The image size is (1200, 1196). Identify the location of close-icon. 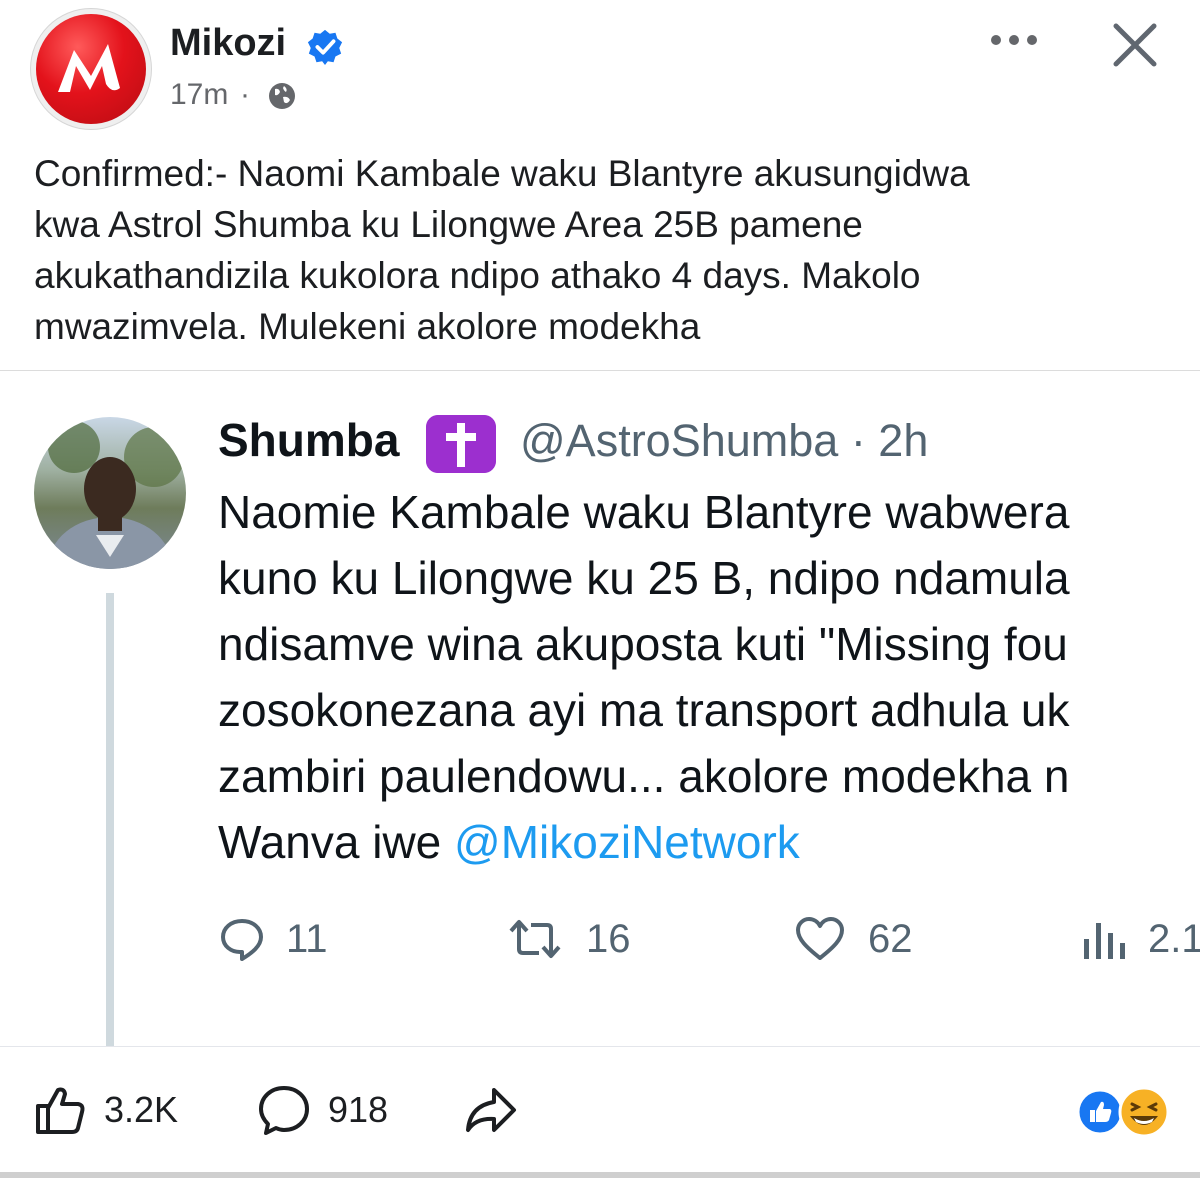
(1135, 45).